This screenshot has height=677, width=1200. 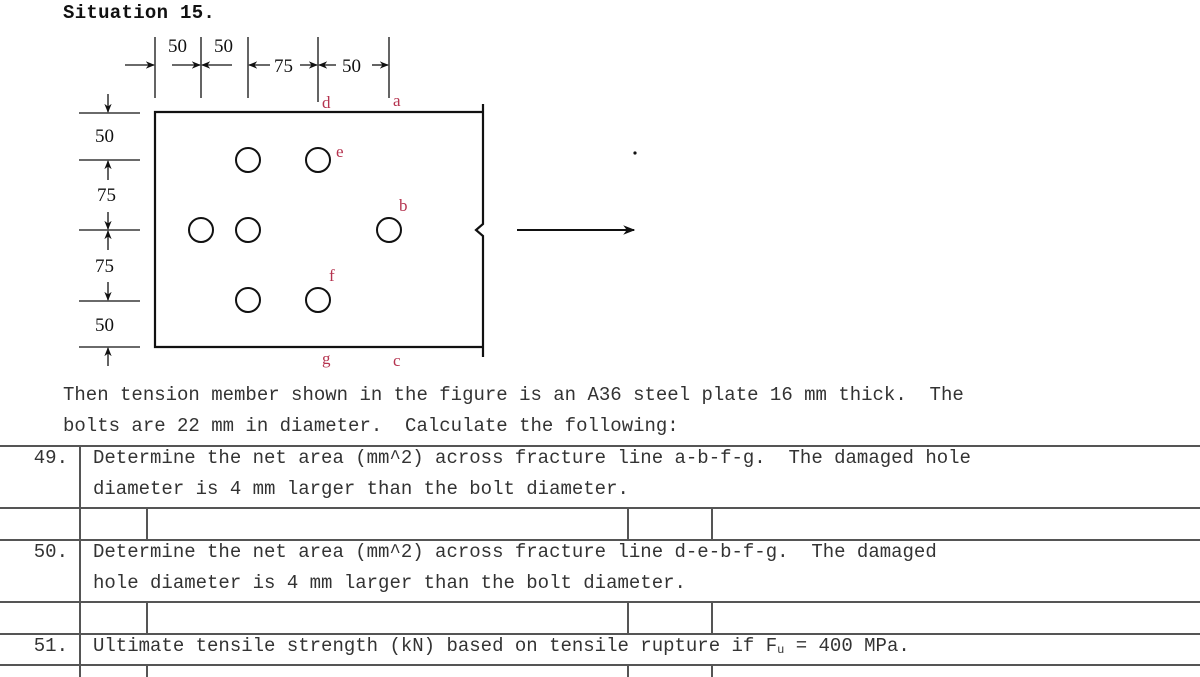 What do you see at coordinates (223, 46) in the screenshot?
I see `top-dim-2: 50` at bounding box center [223, 46].